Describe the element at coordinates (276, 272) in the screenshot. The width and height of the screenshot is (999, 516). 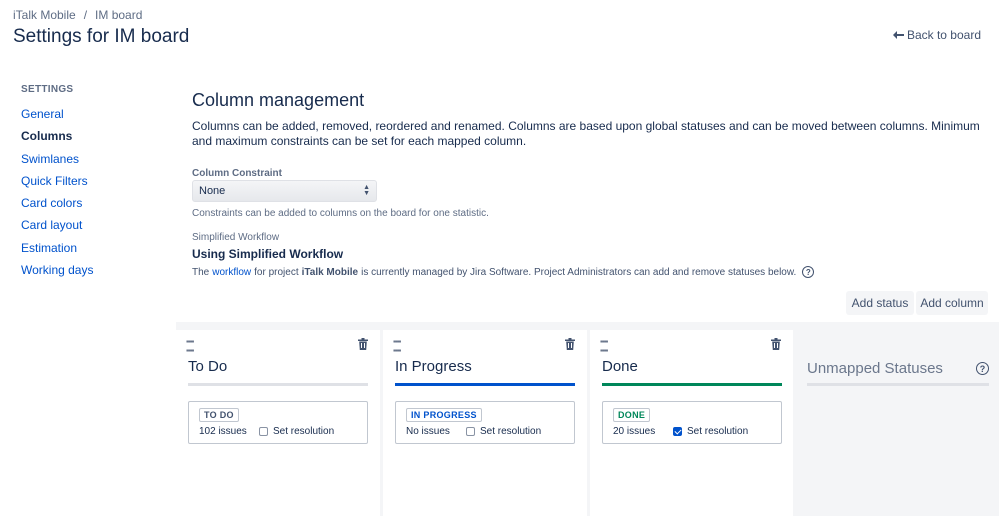
I see `sw-text-part: for project` at that location.